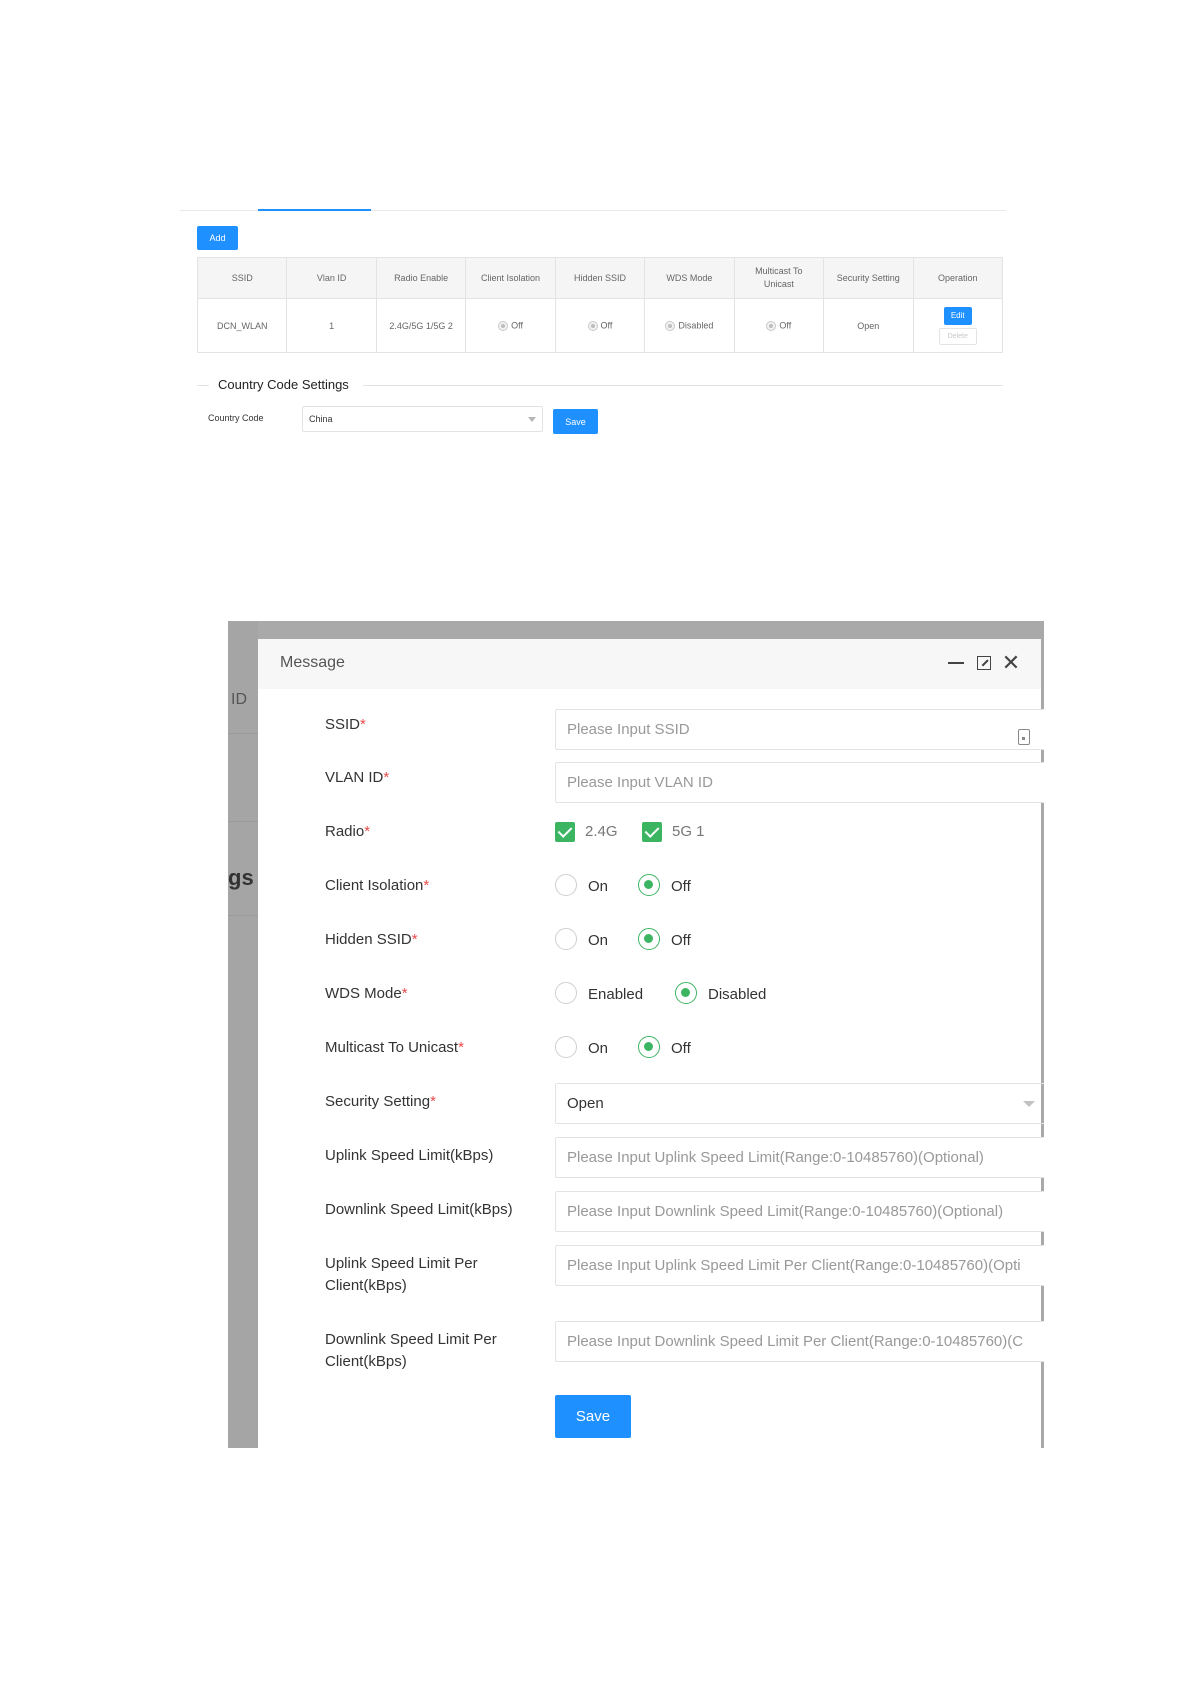 This screenshot has height=1684, width=1191. Describe the element at coordinates (799, 1211) in the screenshot. I see `downlink-limit-input` at that location.